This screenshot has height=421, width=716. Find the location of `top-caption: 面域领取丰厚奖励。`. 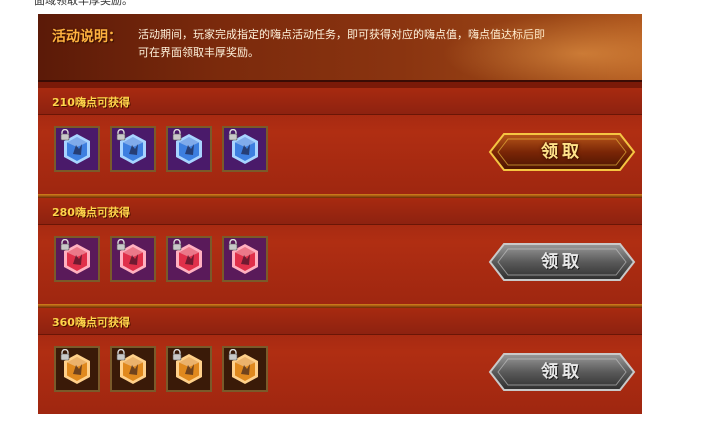

top-caption: 面域领取丰厚奖励。 is located at coordinates (83, 3).